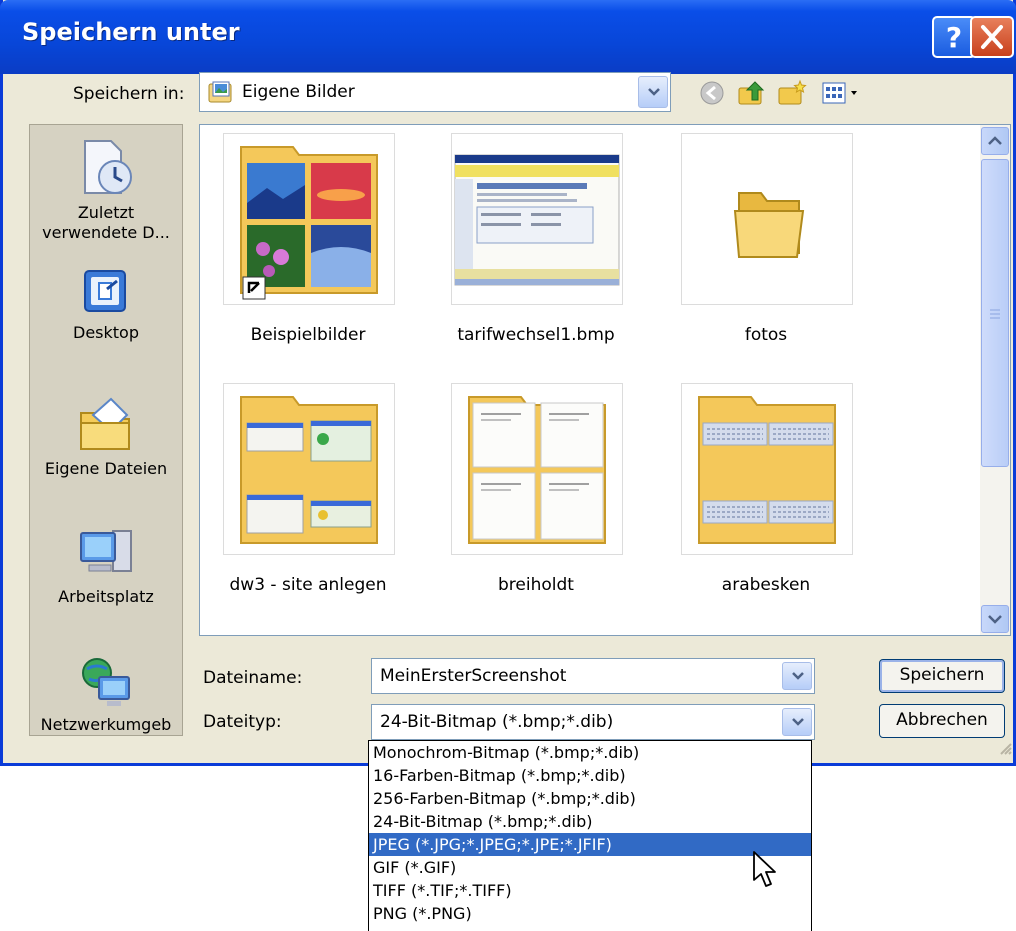 The width and height of the screenshot is (1016, 931). What do you see at coordinates (106, 468) in the screenshot?
I see `place-my-documents-label: Eigene Dateien` at bounding box center [106, 468].